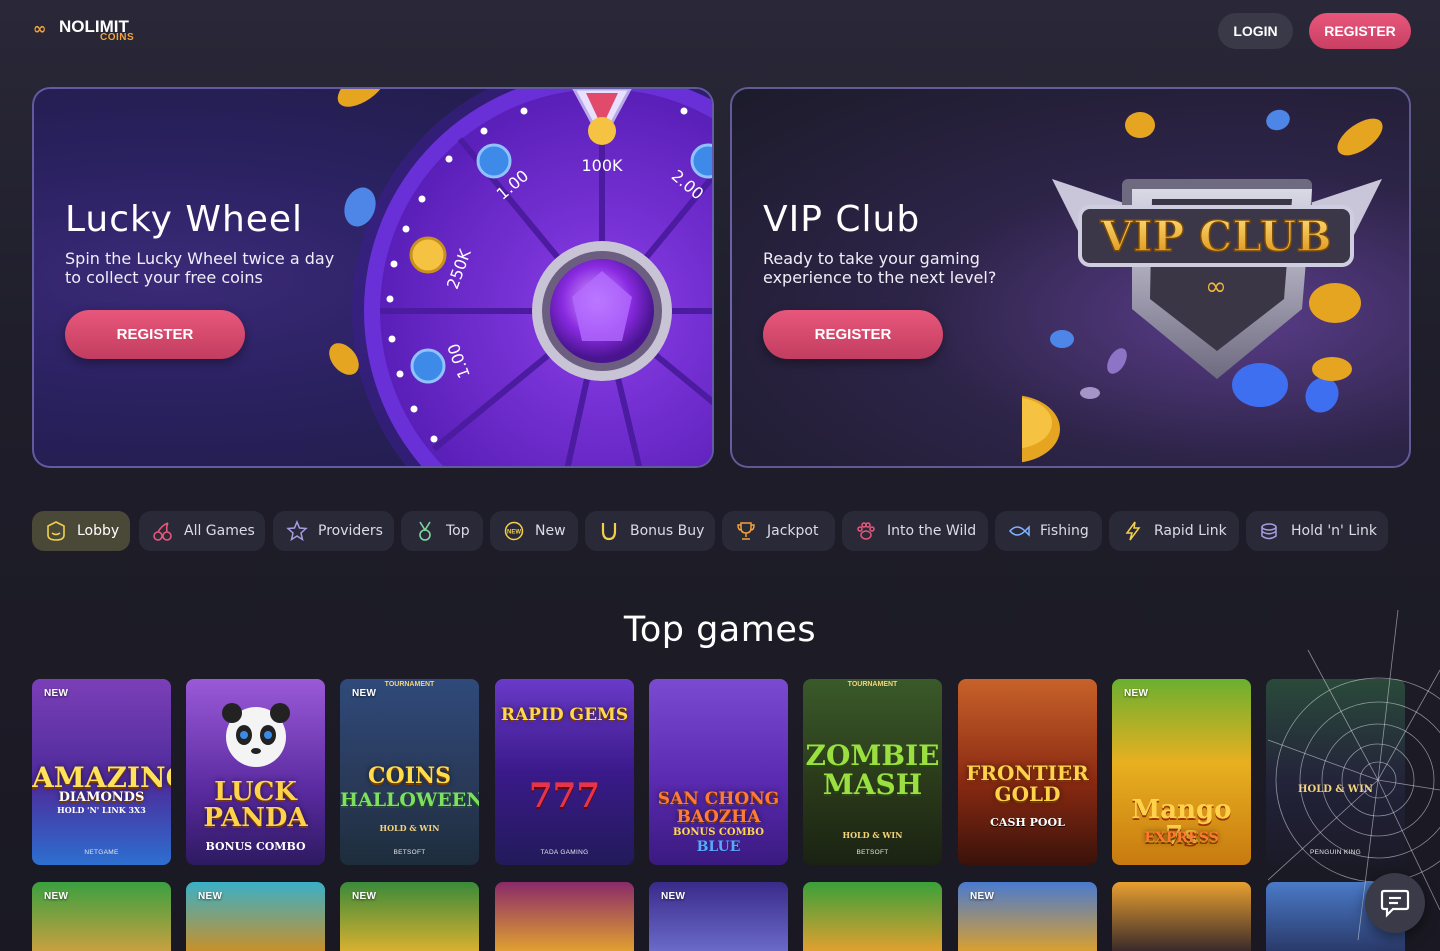  I want to click on category-rapid-link: Rapid Link, so click(1174, 531).